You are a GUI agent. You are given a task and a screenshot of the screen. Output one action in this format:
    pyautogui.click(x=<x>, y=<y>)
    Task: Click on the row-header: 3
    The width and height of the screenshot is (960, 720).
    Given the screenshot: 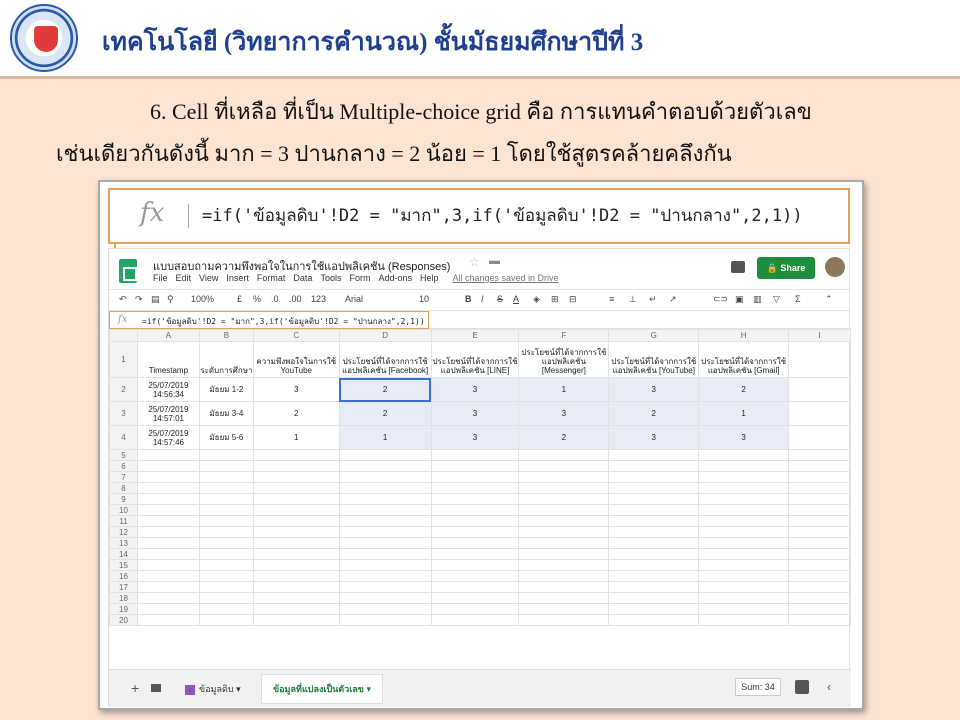 What is the action you would take?
    pyautogui.click(x=123, y=413)
    